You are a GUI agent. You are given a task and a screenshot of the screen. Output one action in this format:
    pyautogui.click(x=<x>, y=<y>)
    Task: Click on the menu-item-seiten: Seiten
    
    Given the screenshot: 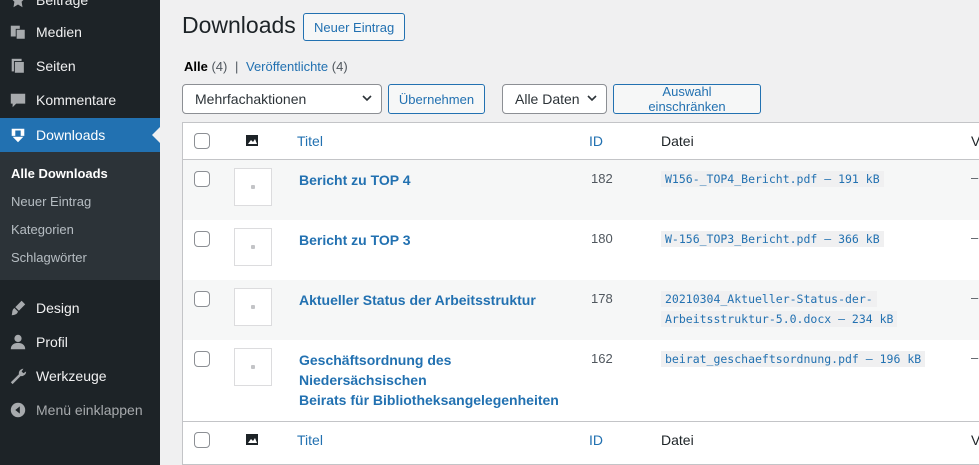 What is the action you would take?
    pyautogui.click(x=80, y=66)
    